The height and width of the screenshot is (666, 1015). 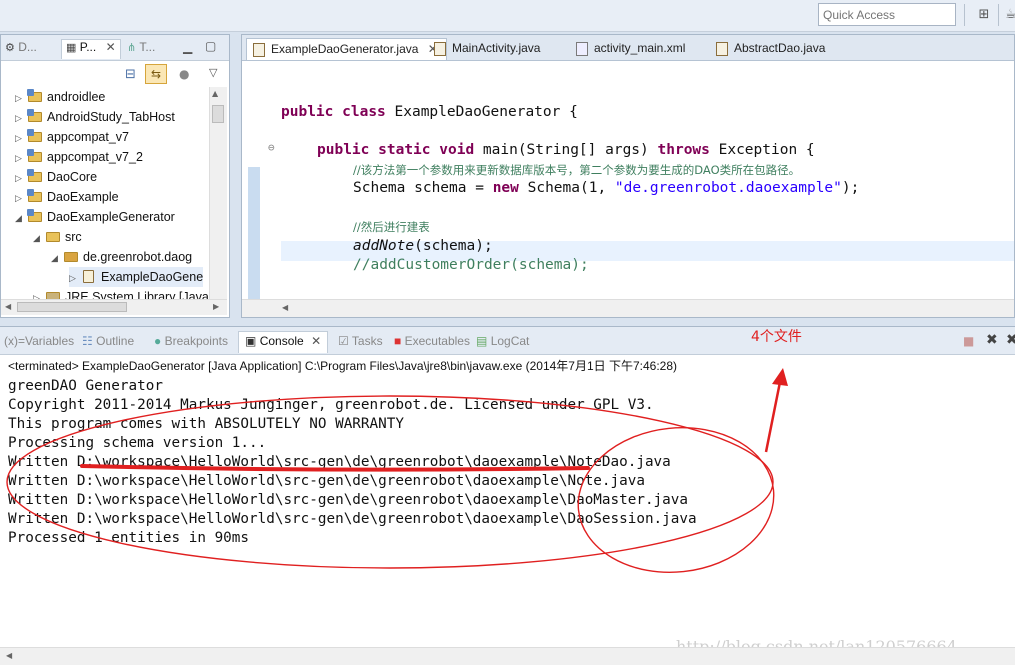 What do you see at coordinates (968, 341) in the screenshot?
I see `terminate-icon: ■` at bounding box center [968, 341].